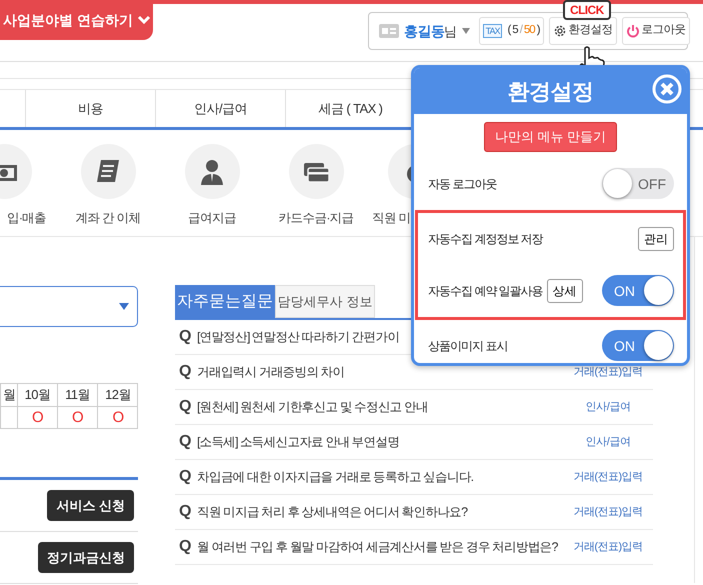  Describe the element at coordinates (86, 558) in the screenshot. I see `service-button: 정기과금신청` at that location.